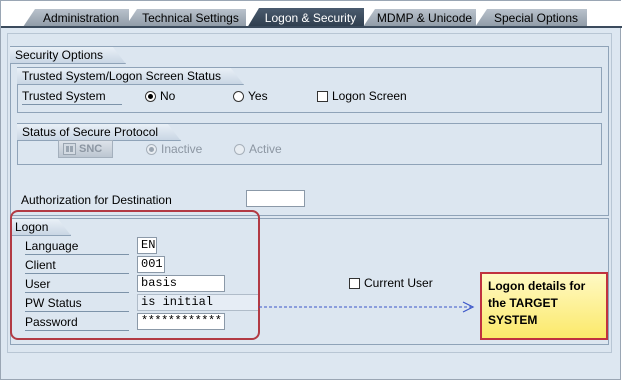  I want to click on trusted-yes-label: Yes, so click(258, 96).